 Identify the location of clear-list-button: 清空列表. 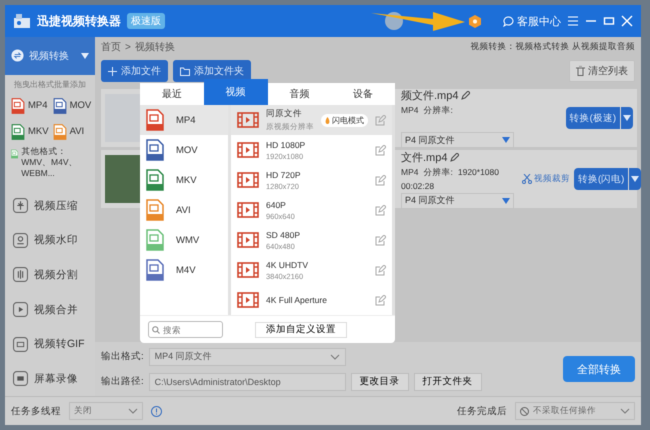
(602, 71).